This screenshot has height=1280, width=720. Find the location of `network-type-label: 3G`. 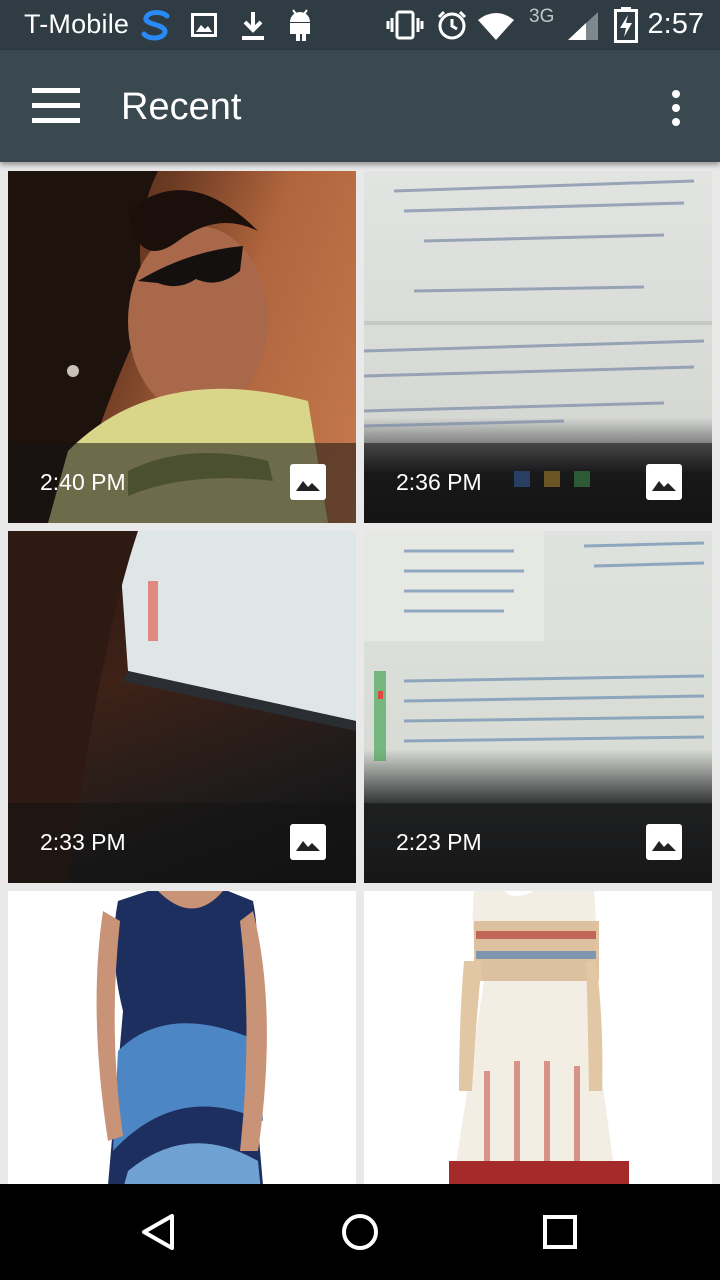

network-type-label: 3G is located at coordinates (542, 16).